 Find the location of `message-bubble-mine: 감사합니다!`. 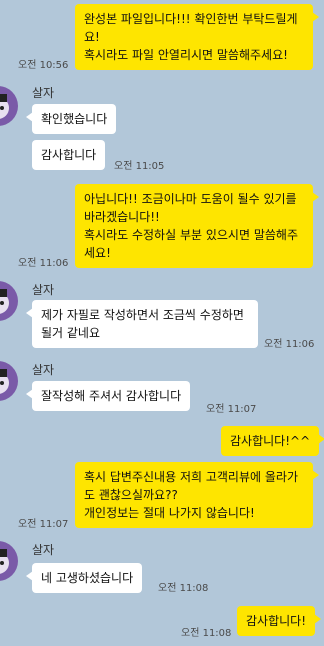

message-bubble-mine: 감사합니다! is located at coordinates (279, 621).